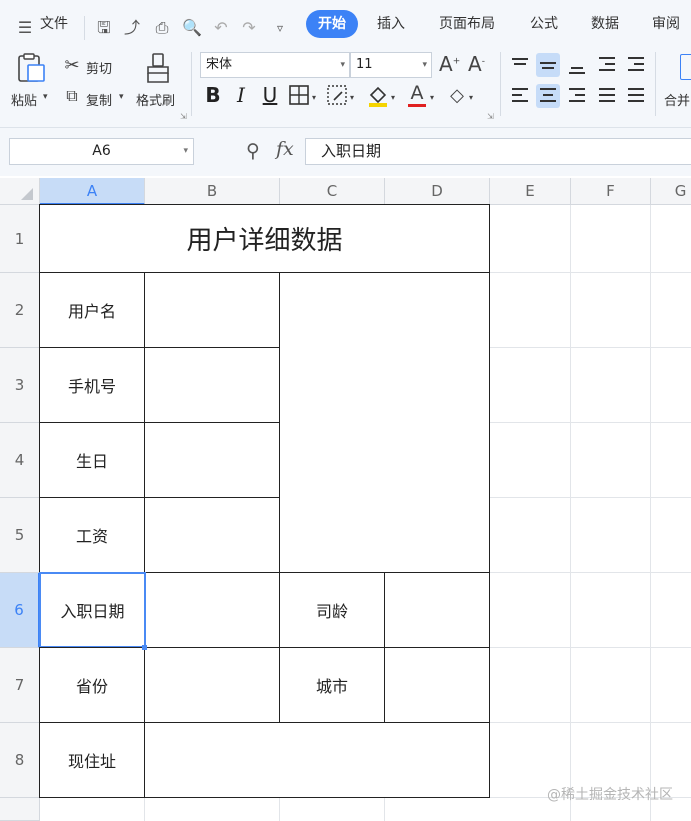 Image resolution: width=691 pixels, height=821 pixels. I want to click on paste-dropdown-icon: ▾, so click(45, 97).